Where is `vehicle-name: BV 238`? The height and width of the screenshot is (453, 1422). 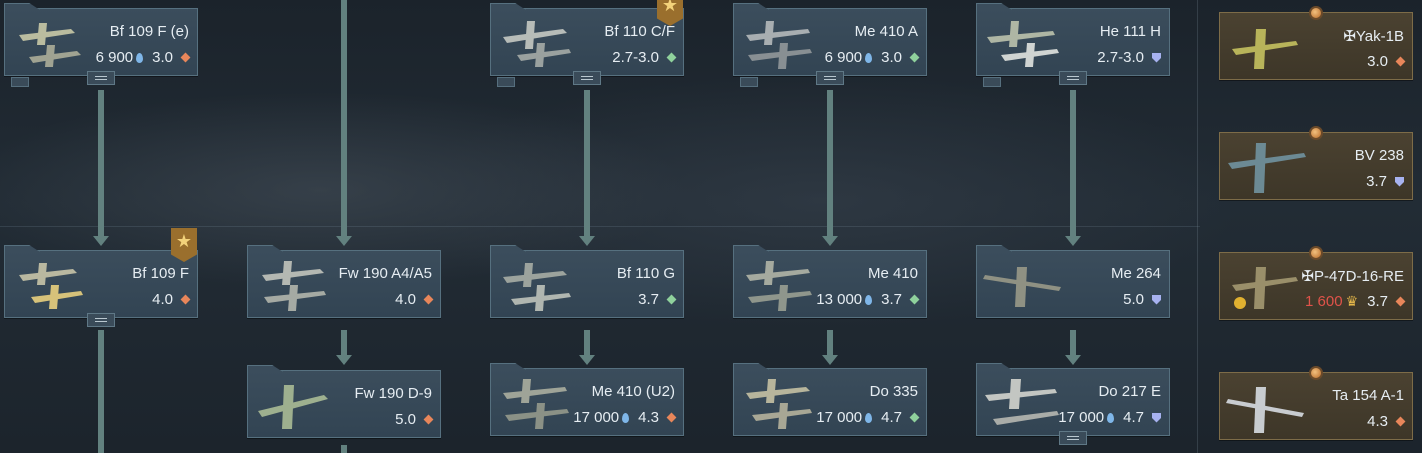 vehicle-name: BV 238 is located at coordinates (1379, 155).